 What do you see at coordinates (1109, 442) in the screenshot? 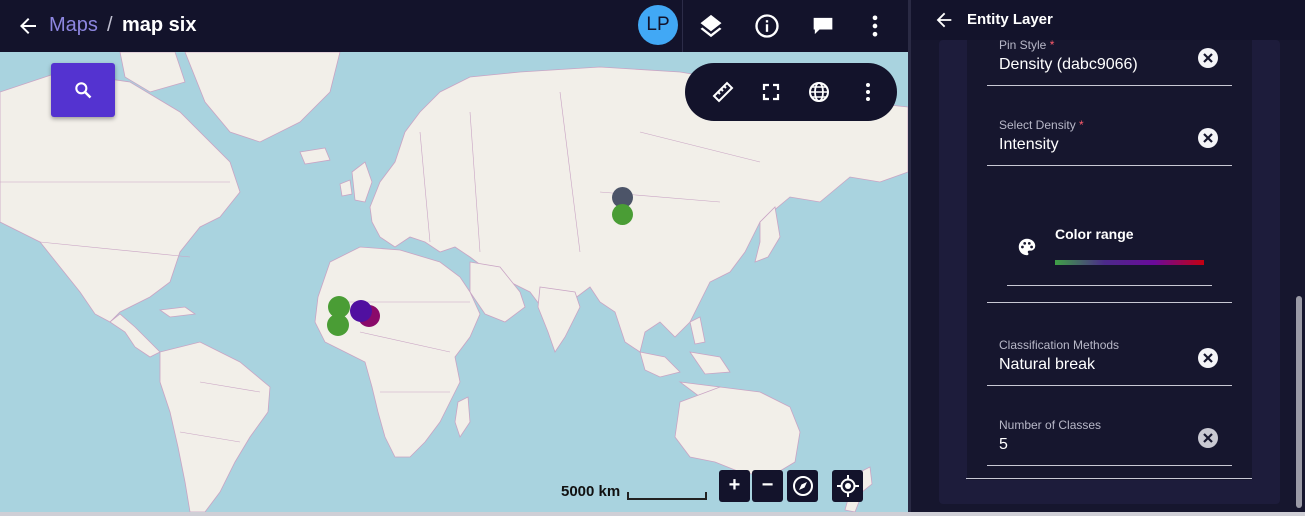
I see `number-of-classes-select: Number of Classes 5` at bounding box center [1109, 442].